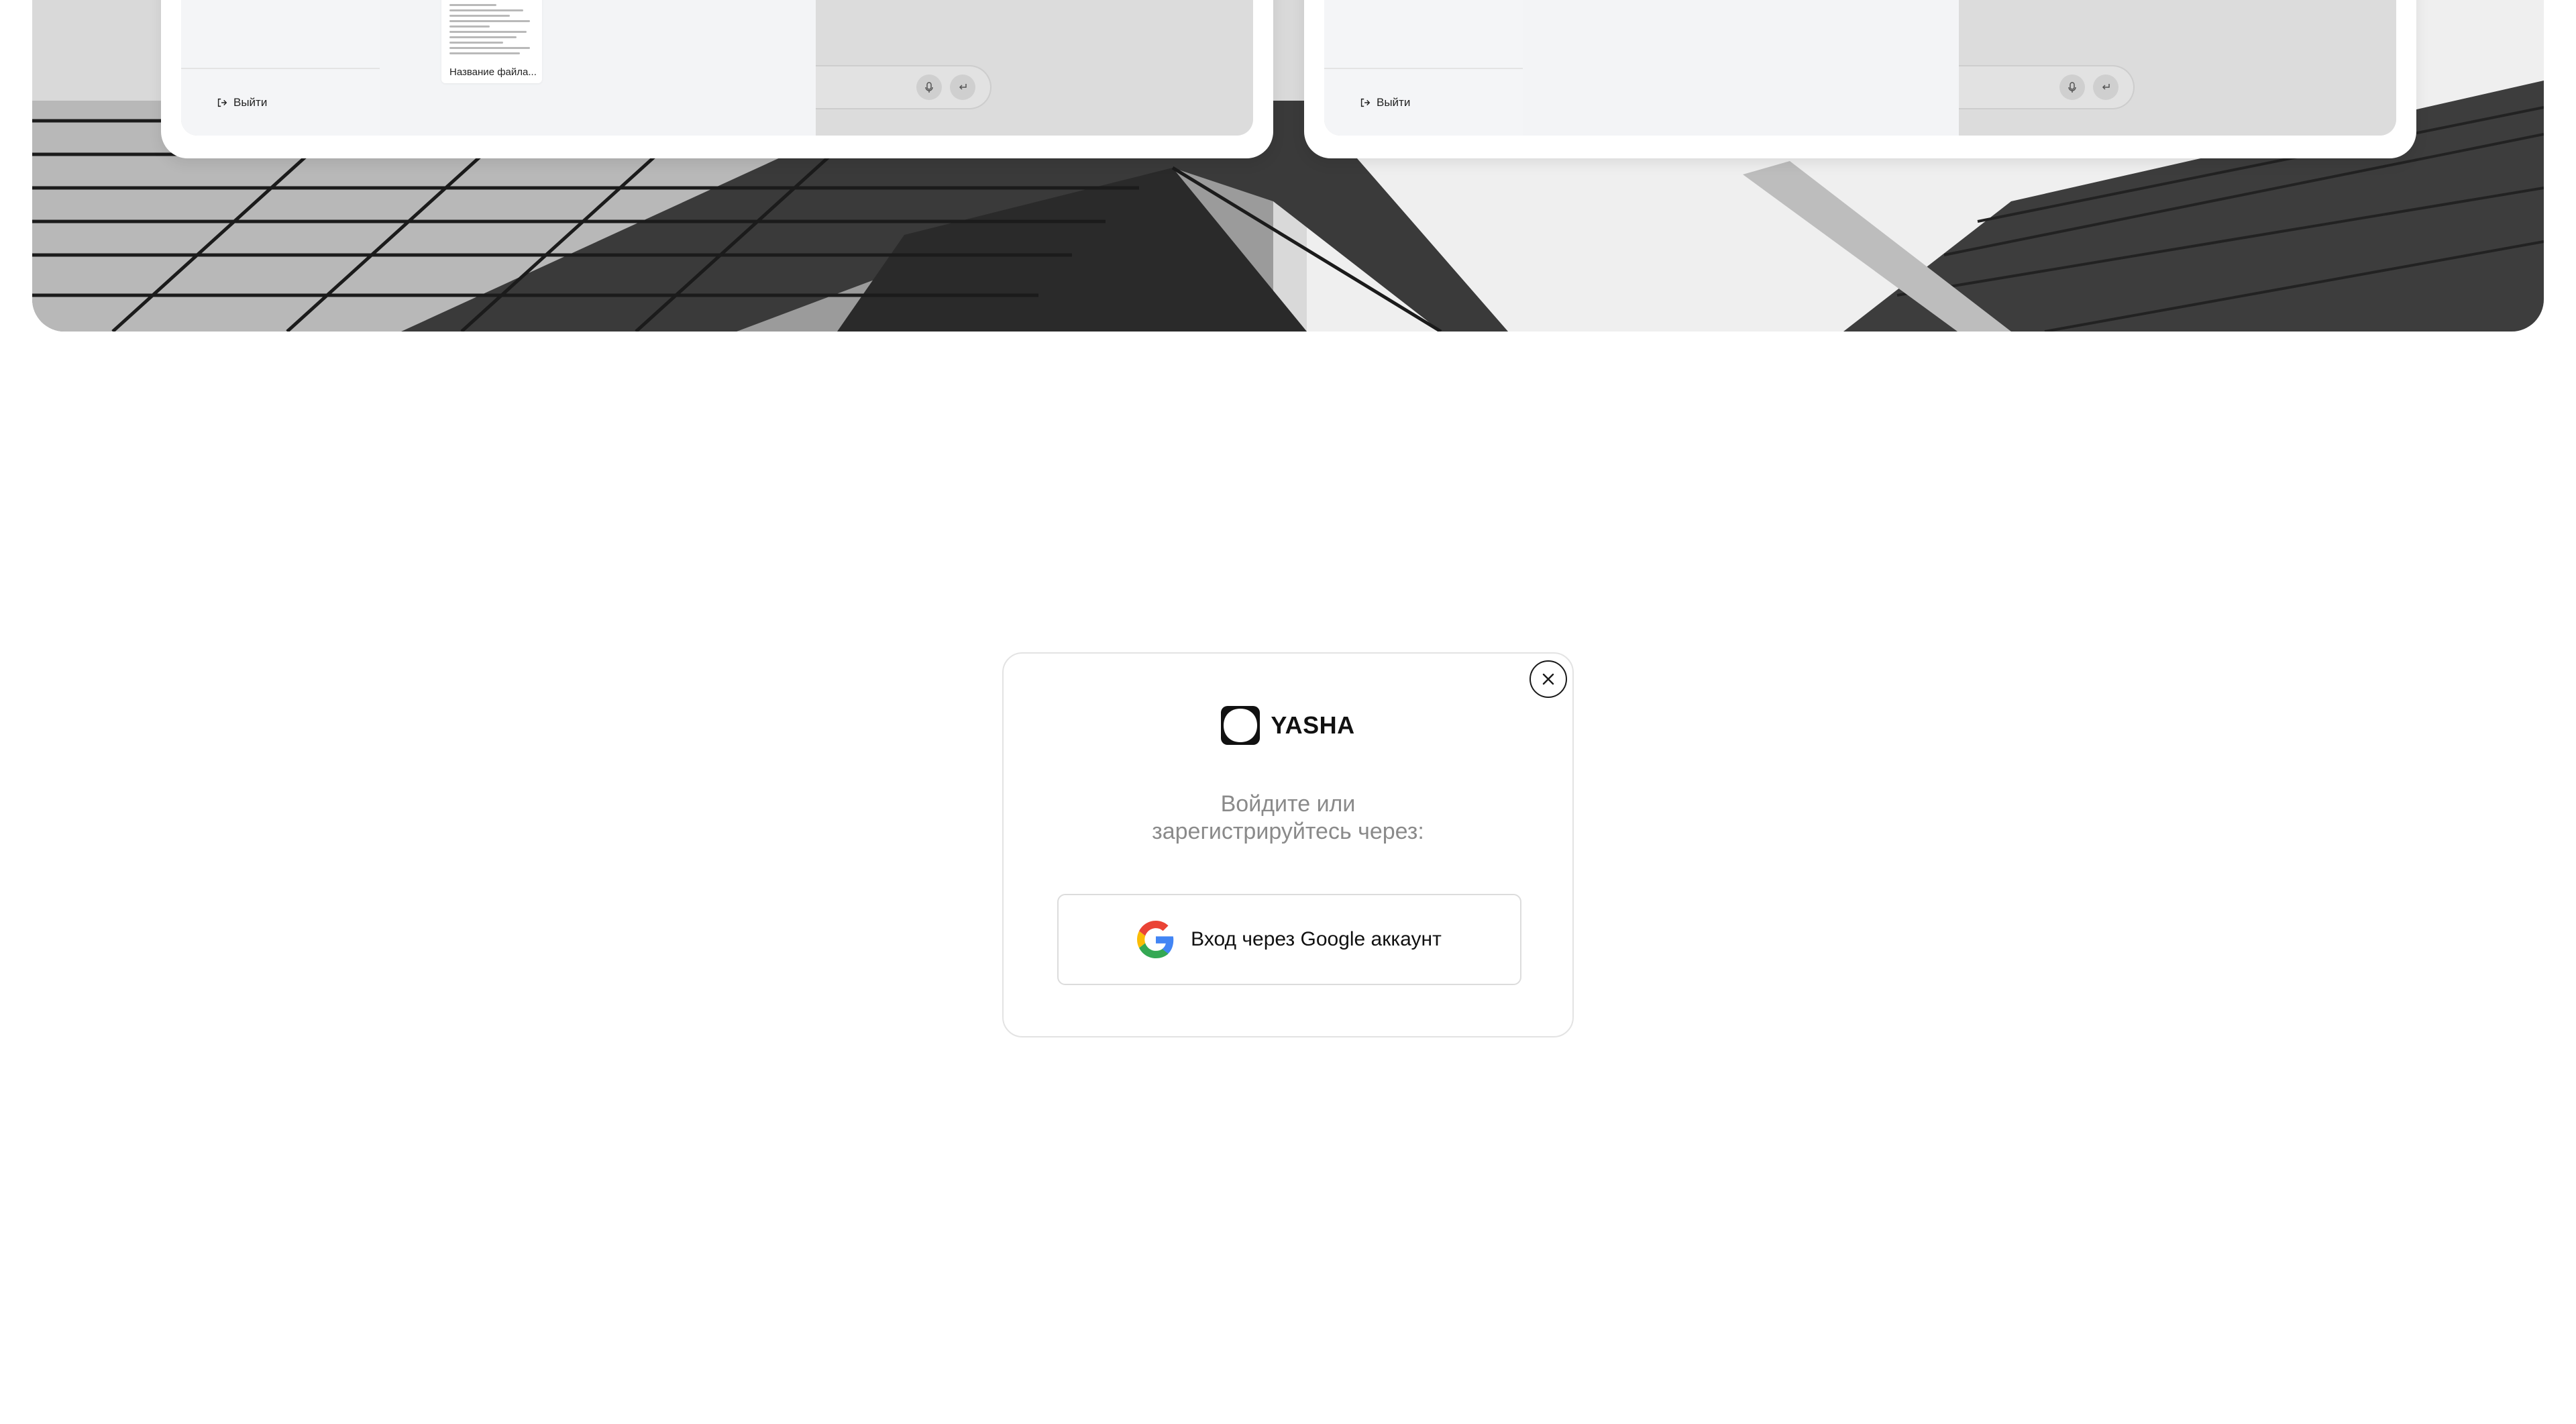  Describe the element at coordinates (1288, 819) in the screenshot. I see `login-prompt: Войдите или зарегистрируйтесь через:` at that location.